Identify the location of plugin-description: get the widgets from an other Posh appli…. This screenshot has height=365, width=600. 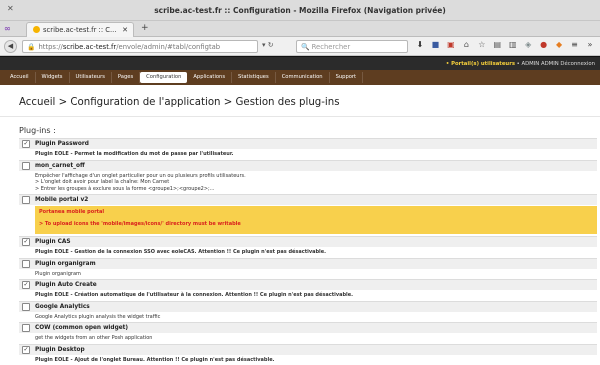
(308, 338).